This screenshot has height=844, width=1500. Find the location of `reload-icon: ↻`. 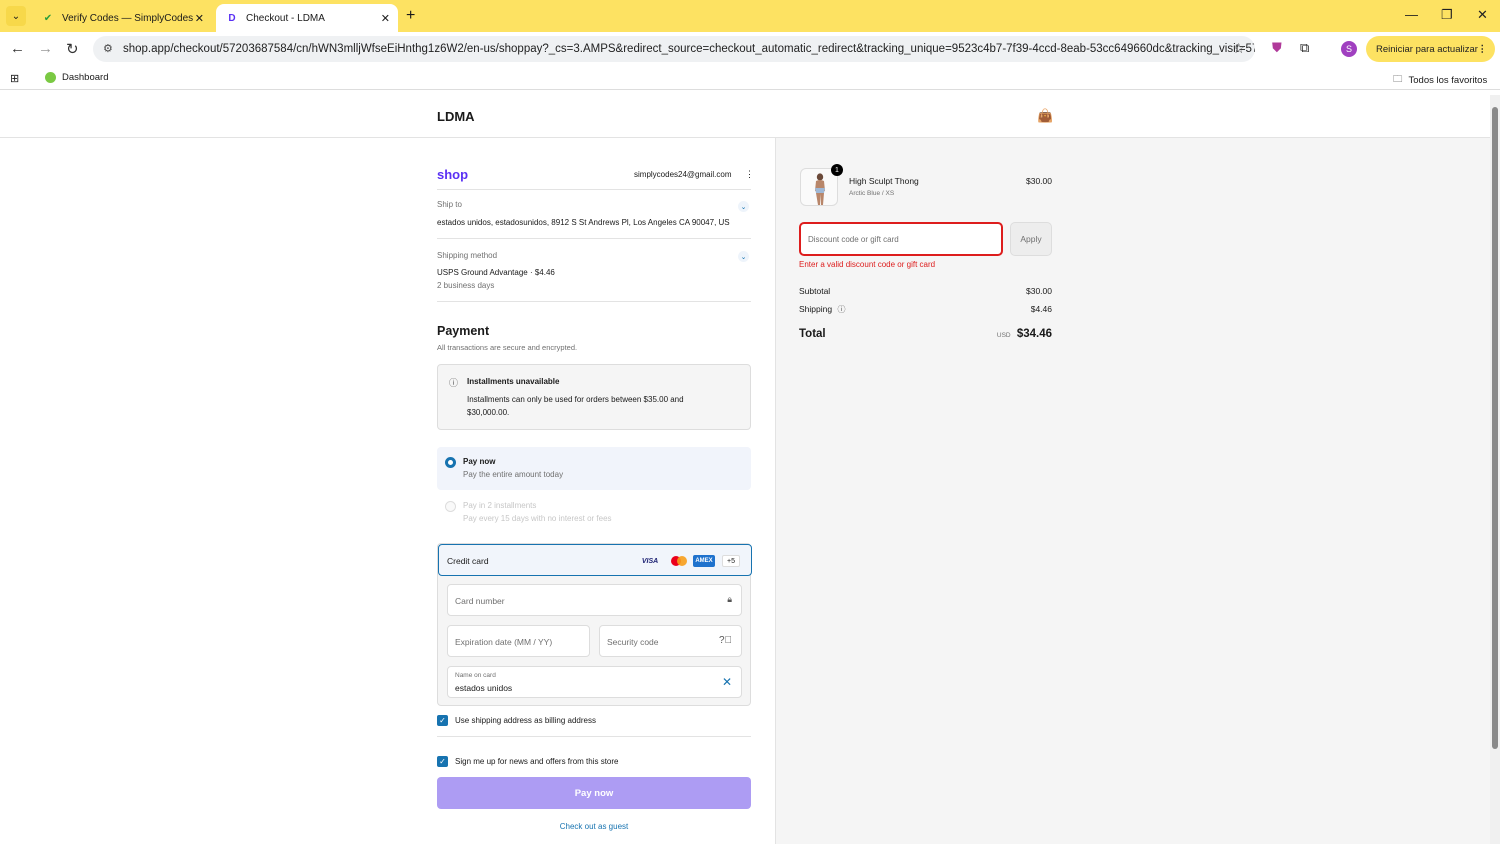

reload-icon: ↻ is located at coordinates (72, 49).